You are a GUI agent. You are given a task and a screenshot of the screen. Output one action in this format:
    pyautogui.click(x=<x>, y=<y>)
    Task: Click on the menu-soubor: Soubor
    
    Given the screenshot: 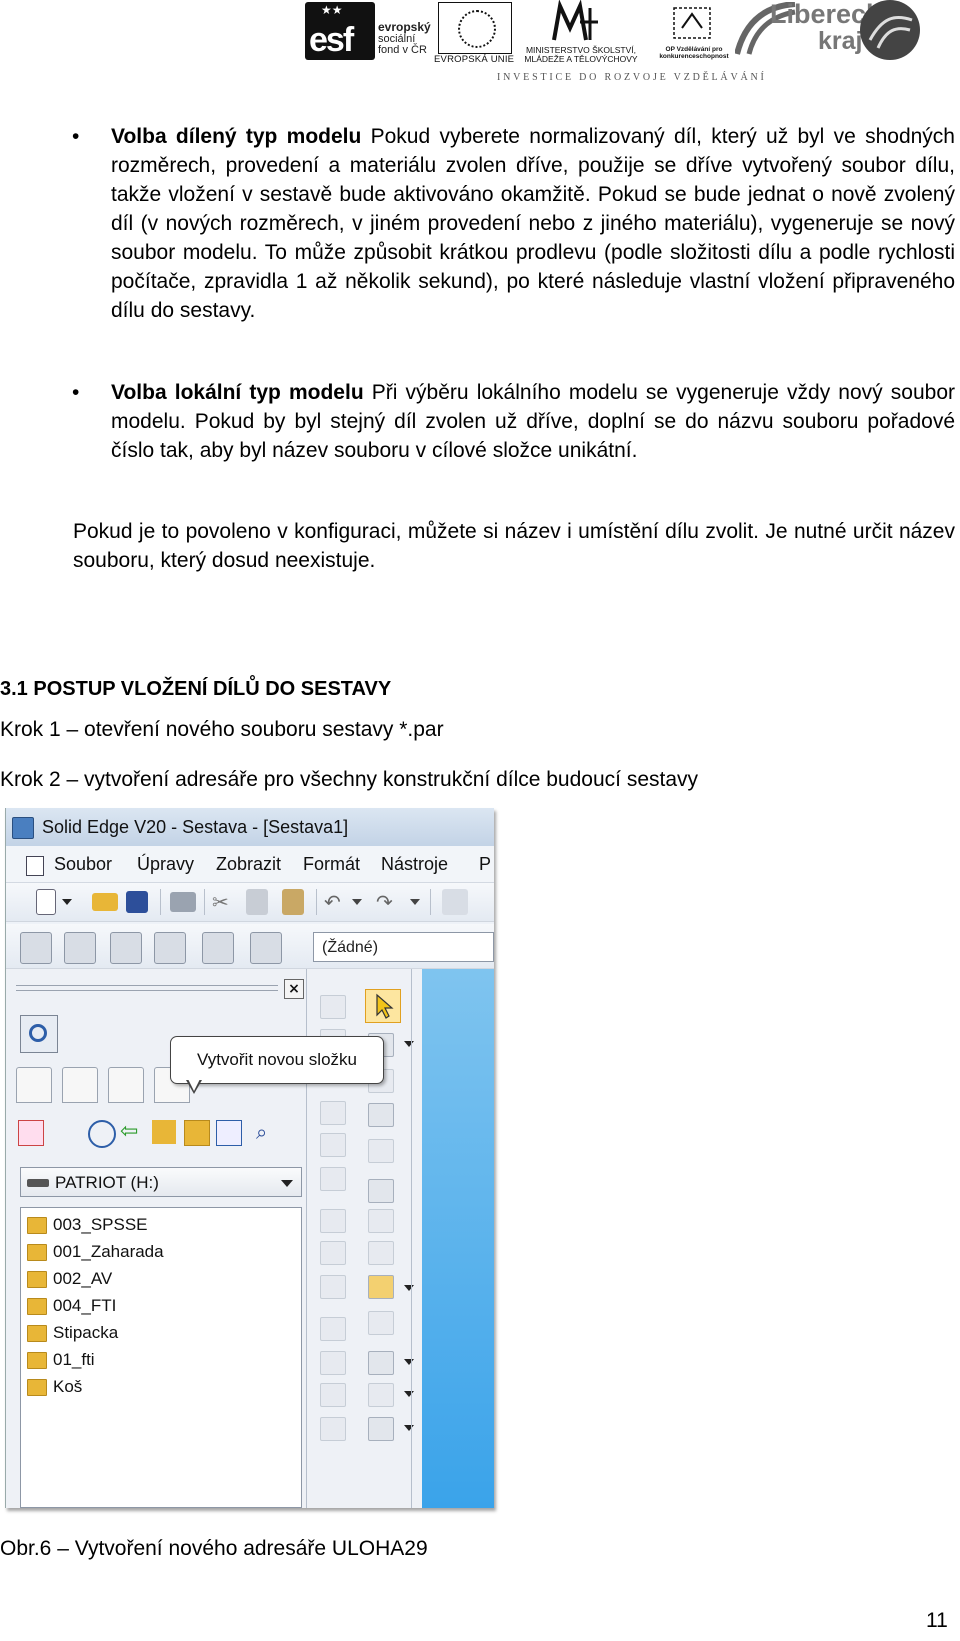 What is the action you would take?
    pyautogui.click(x=83, y=864)
    